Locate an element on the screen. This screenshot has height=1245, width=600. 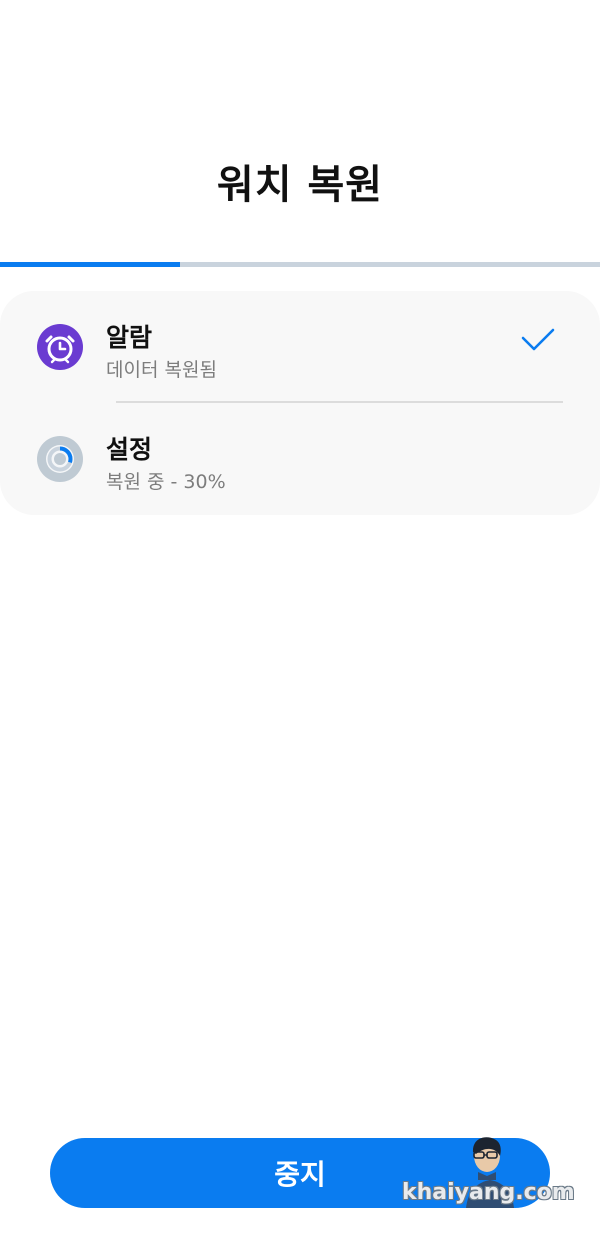
item-title: 알람 is located at coordinates (129, 337).